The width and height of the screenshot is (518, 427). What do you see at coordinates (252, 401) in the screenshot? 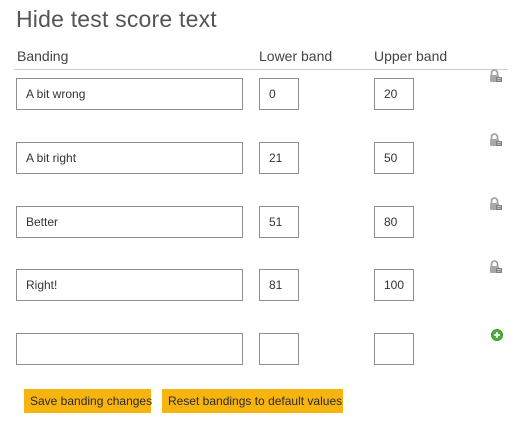
I see `reset-bandings-button: Reset bandings to default values` at bounding box center [252, 401].